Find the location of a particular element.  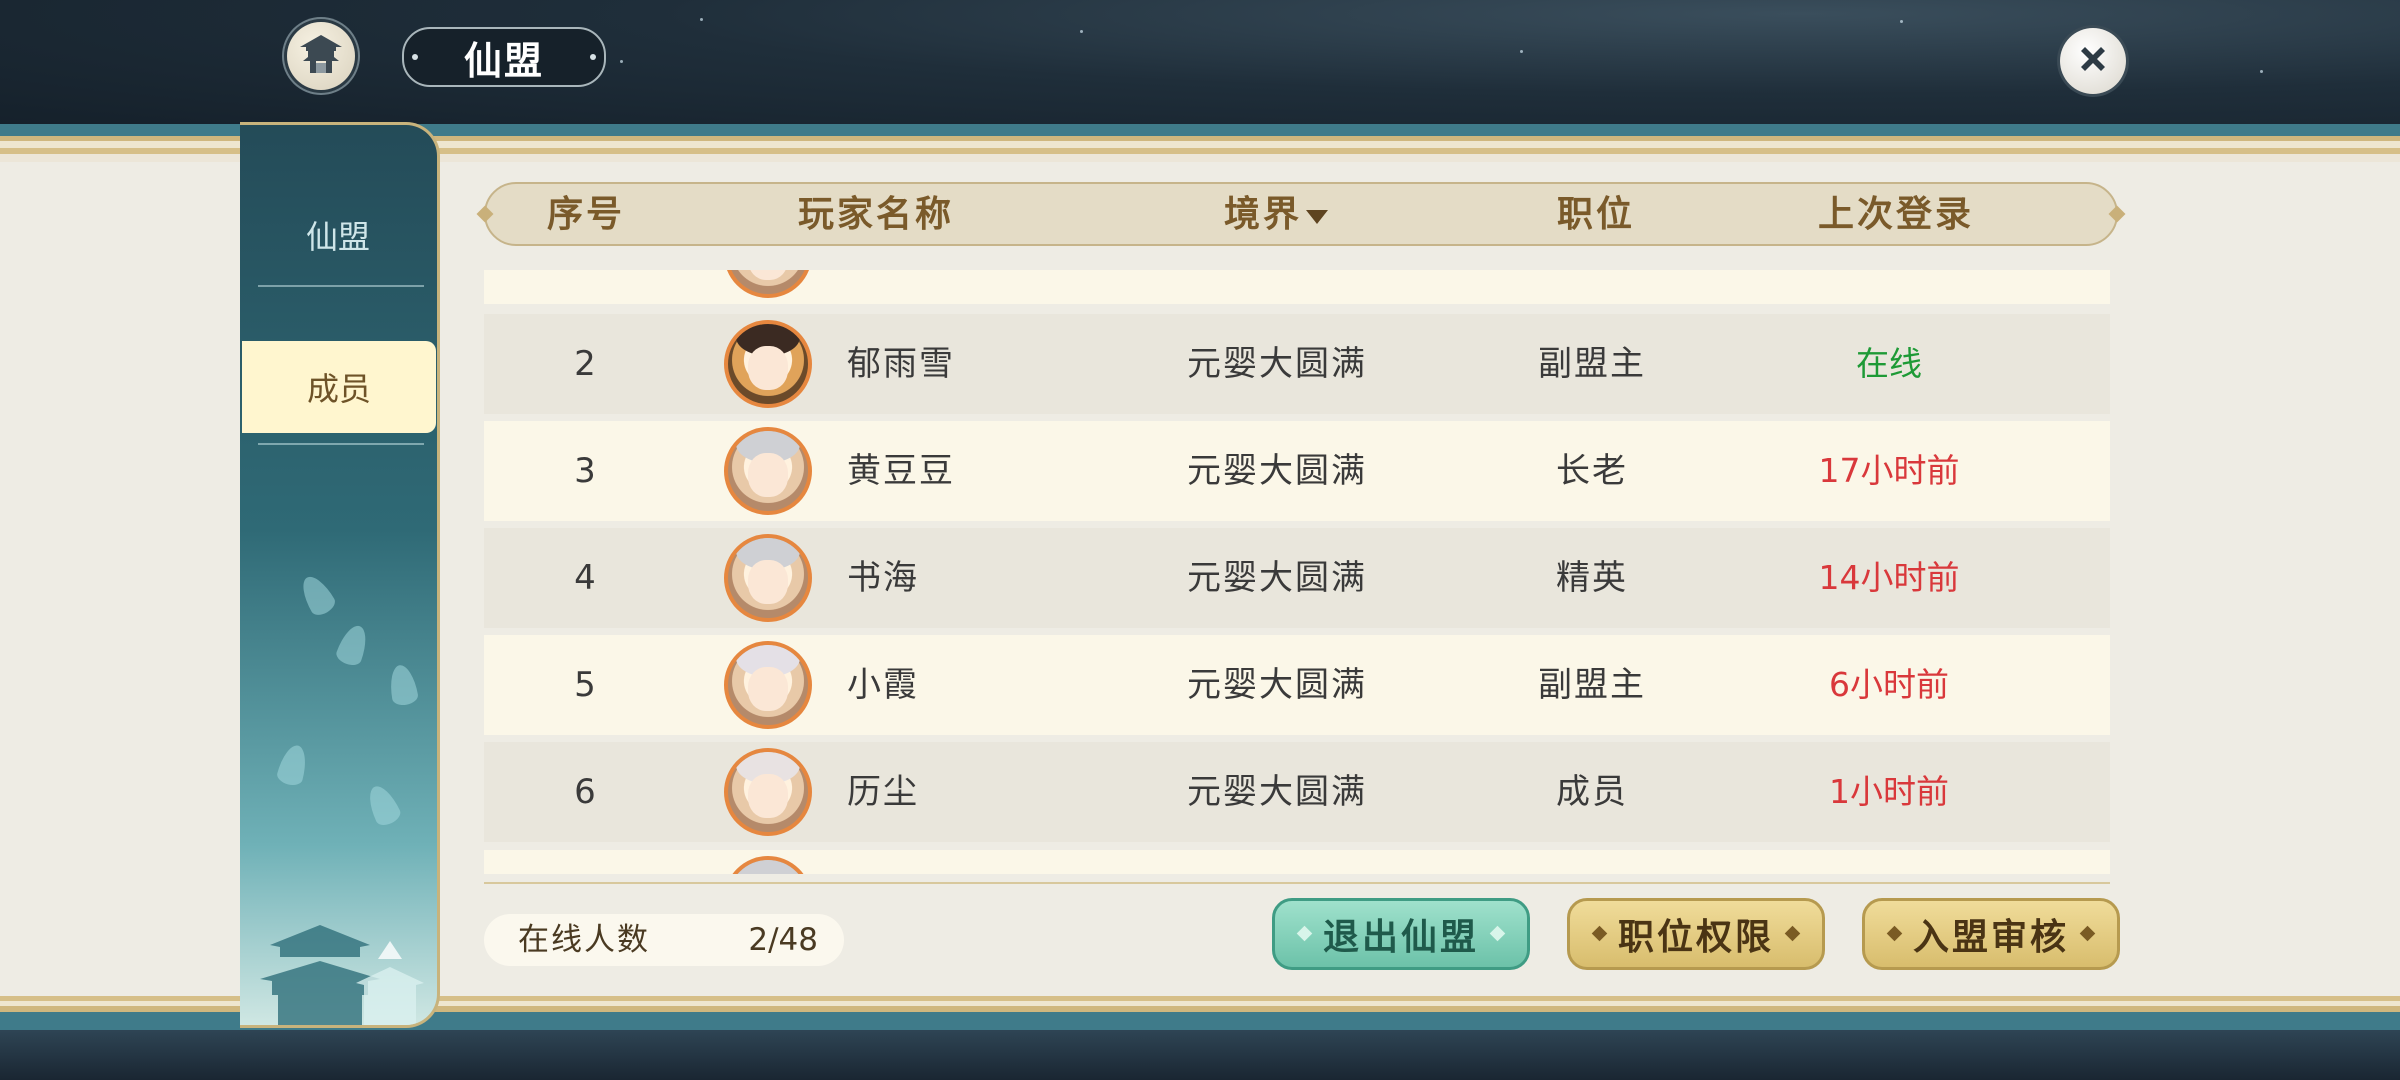

column-header-realm: 境界 is located at coordinates (1276, 214).